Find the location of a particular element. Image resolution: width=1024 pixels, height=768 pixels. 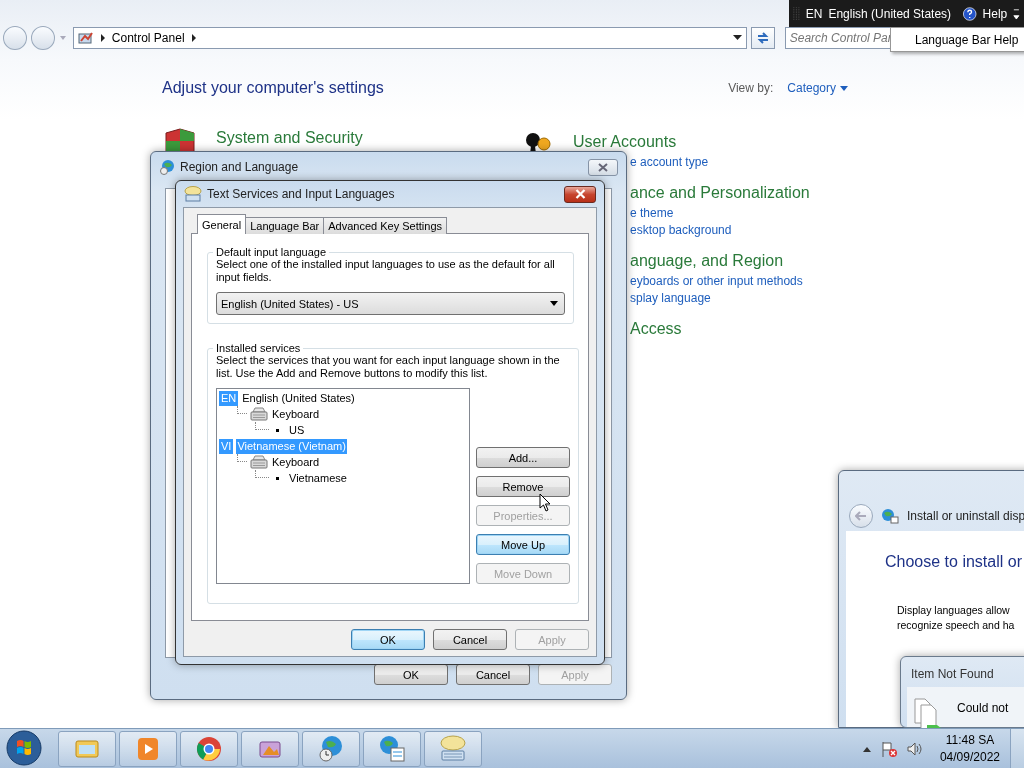

page-heading: Adjust your computer's settings is located at coordinates (273, 88).